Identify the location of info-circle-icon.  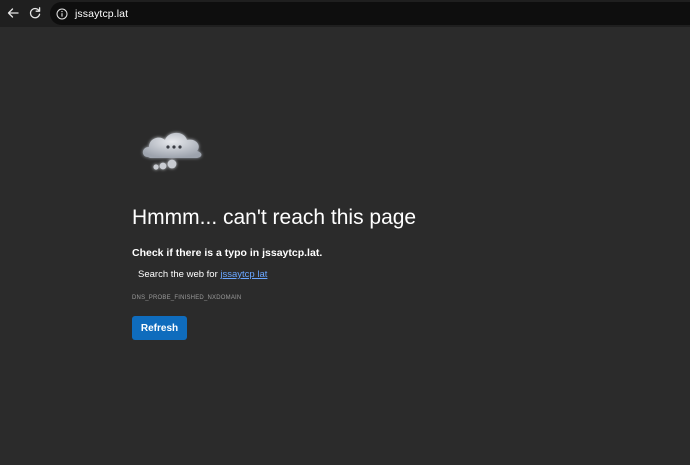
(62, 13).